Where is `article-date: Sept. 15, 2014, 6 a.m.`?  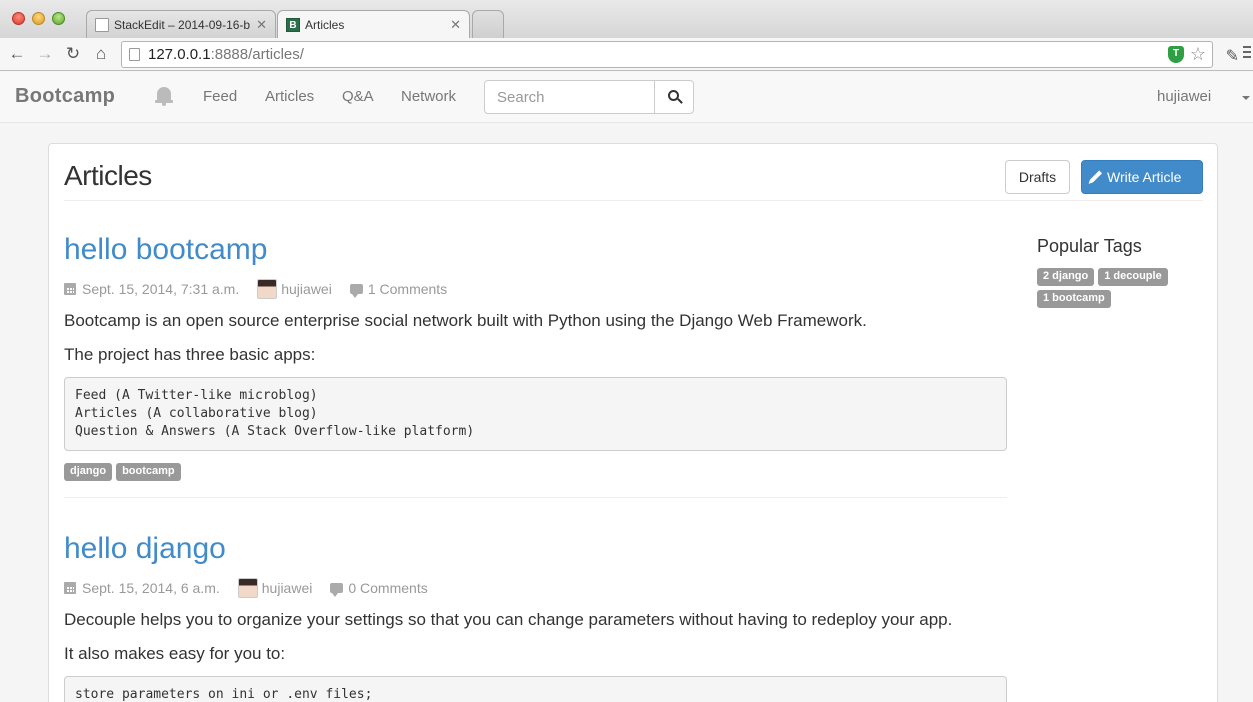
article-date: Sept. 15, 2014, 6 a.m. is located at coordinates (151, 588).